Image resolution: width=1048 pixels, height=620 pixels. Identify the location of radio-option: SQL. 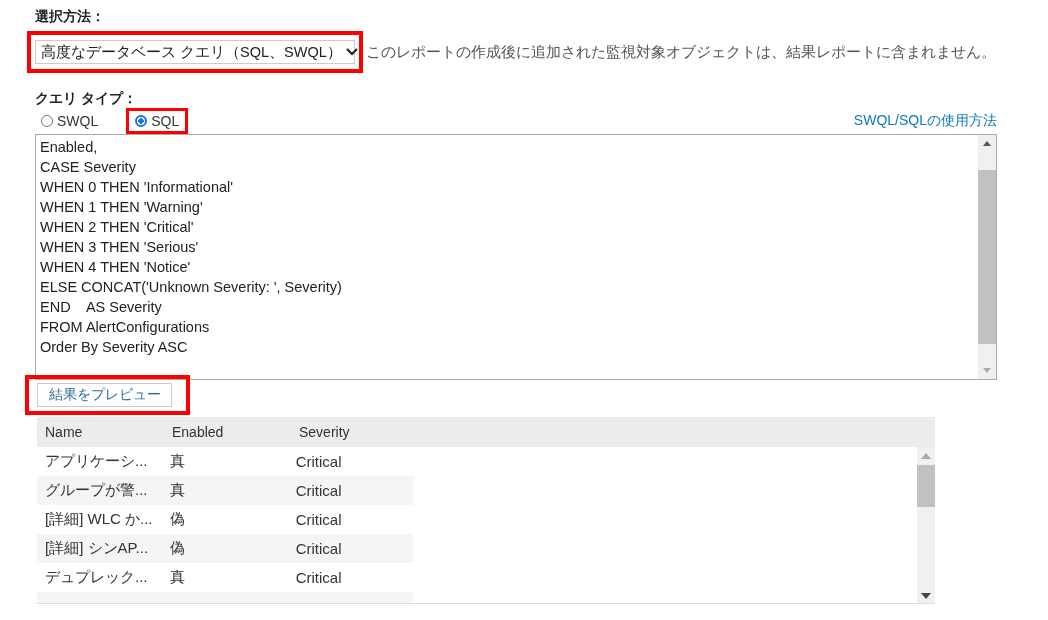
(157, 121).